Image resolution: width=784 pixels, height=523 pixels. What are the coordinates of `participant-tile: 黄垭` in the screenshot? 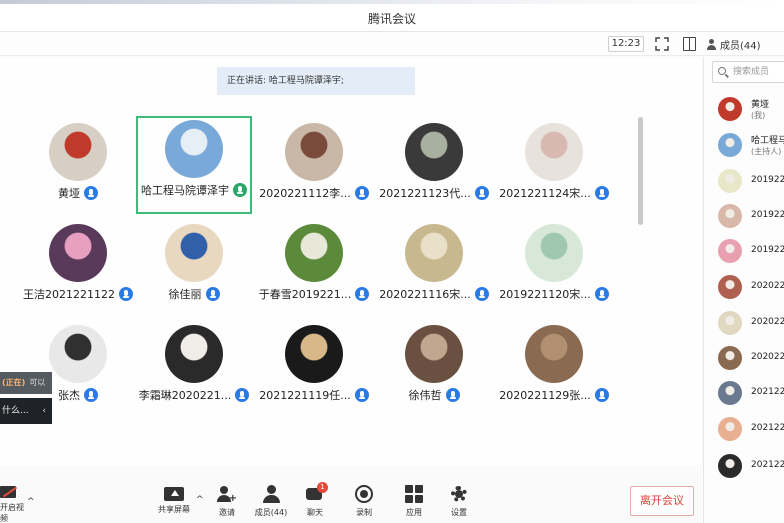 It's located at (78, 168).